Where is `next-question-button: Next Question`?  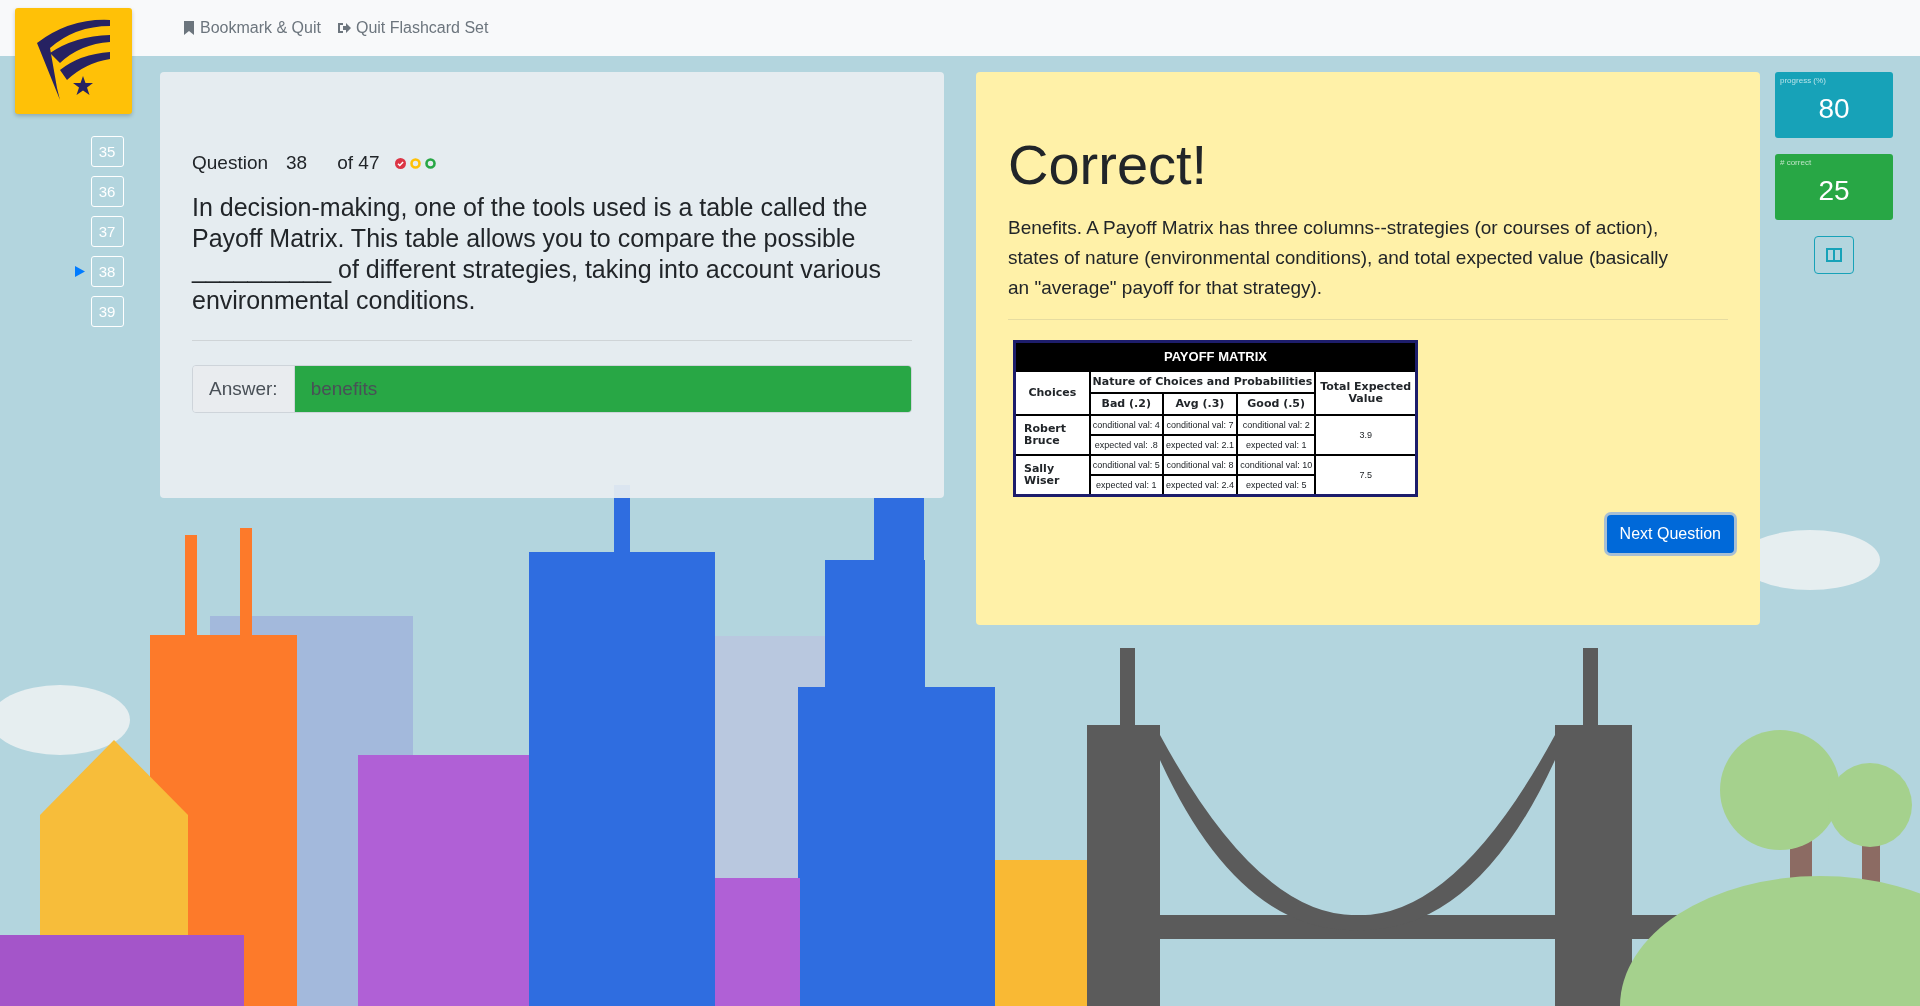 next-question-button: Next Question is located at coordinates (1670, 534).